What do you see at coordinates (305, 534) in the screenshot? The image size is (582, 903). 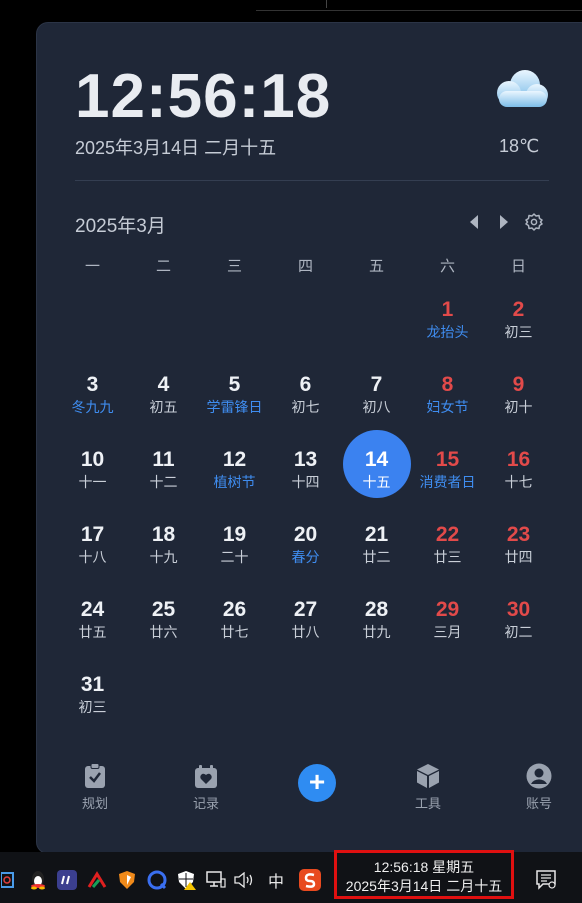 I see `day-number: 20` at bounding box center [305, 534].